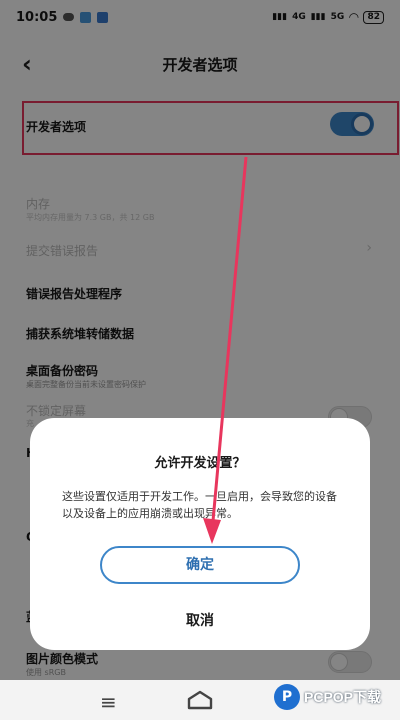 This screenshot has height=720, width=400. What do you see at coordinates (287, 697) in the screenshot?
I see `pcpop-logo-icon: P` at bounding box center [287, 697].